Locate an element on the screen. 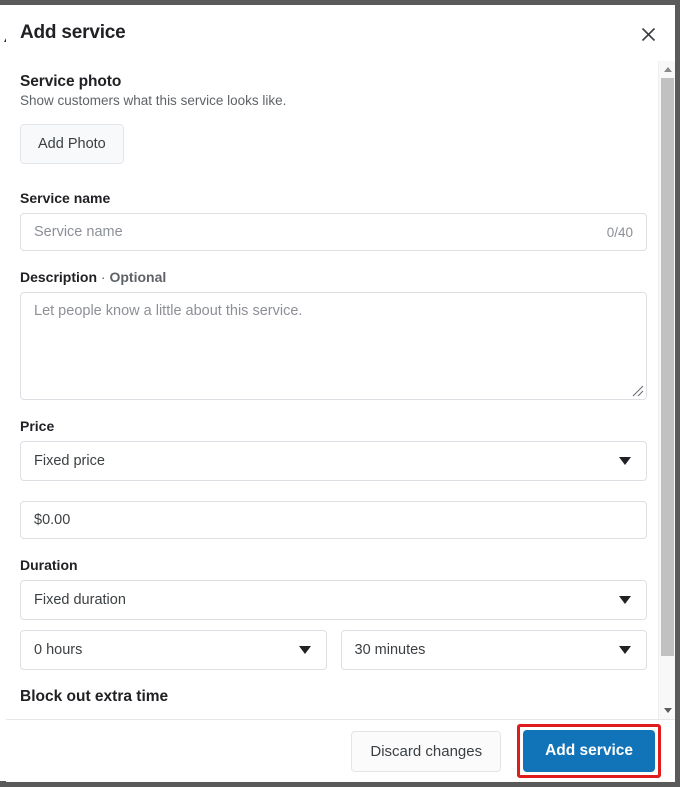  scrollbar-thumb is located at coordinates (667, 367).